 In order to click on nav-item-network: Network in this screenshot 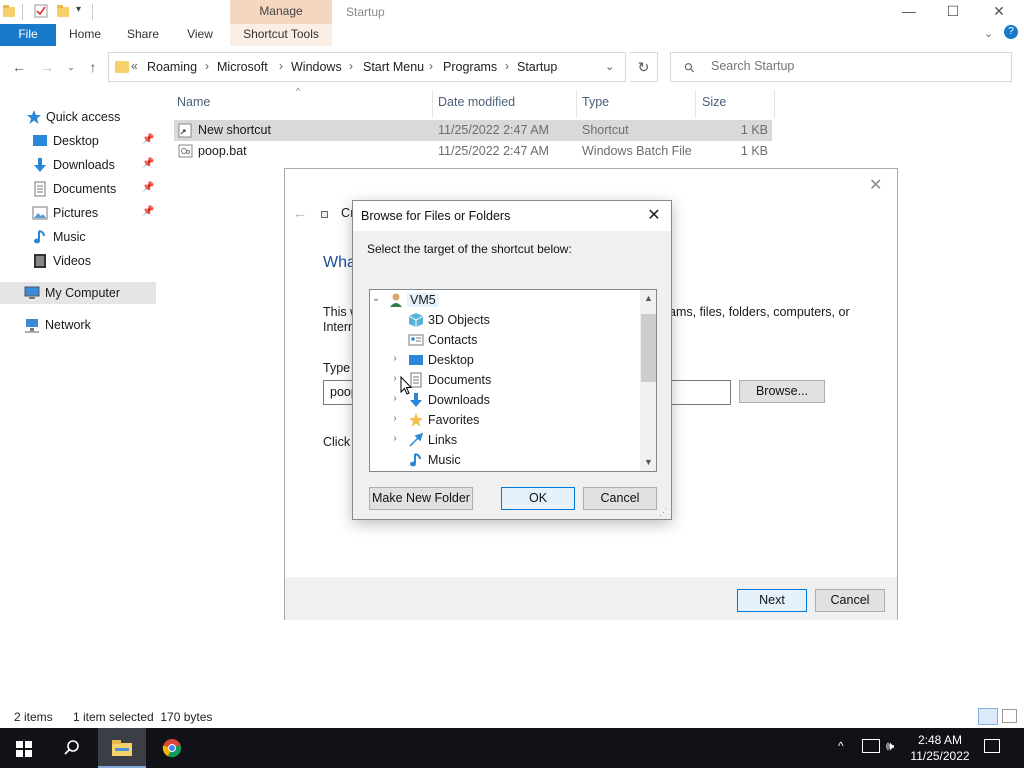, I will do `click(78, 325)`.